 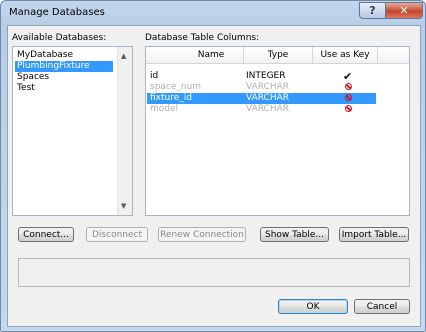 What do you see at coordinates (123, 56) in the screenshot?
I see `scroll-up-icon: ▲` at bounding box center [123, 56].